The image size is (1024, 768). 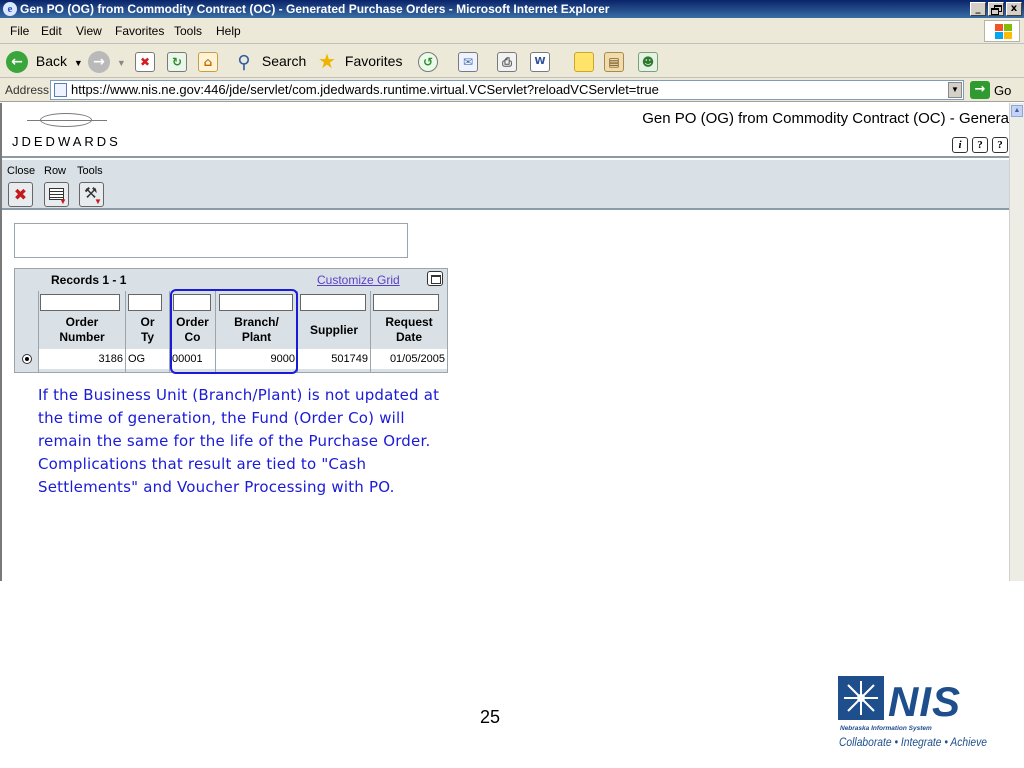 I want to click on qbe-request-date, so click(x=406, y=302).